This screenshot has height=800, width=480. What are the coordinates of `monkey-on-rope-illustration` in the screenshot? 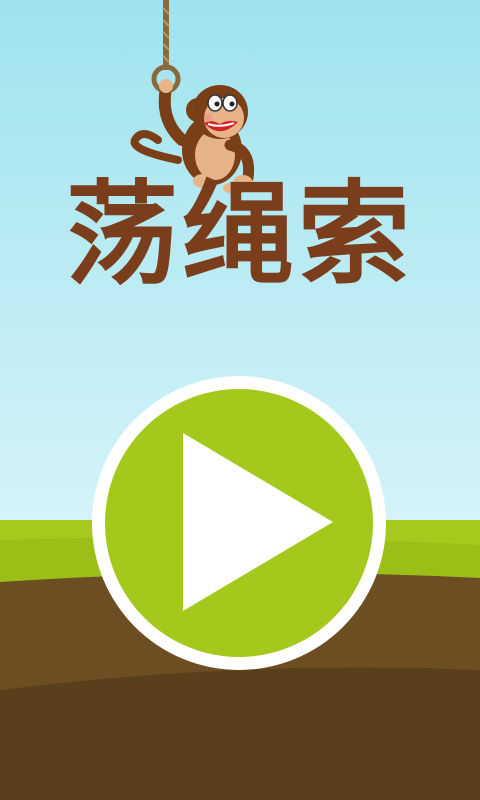 It's located at (192, 97).